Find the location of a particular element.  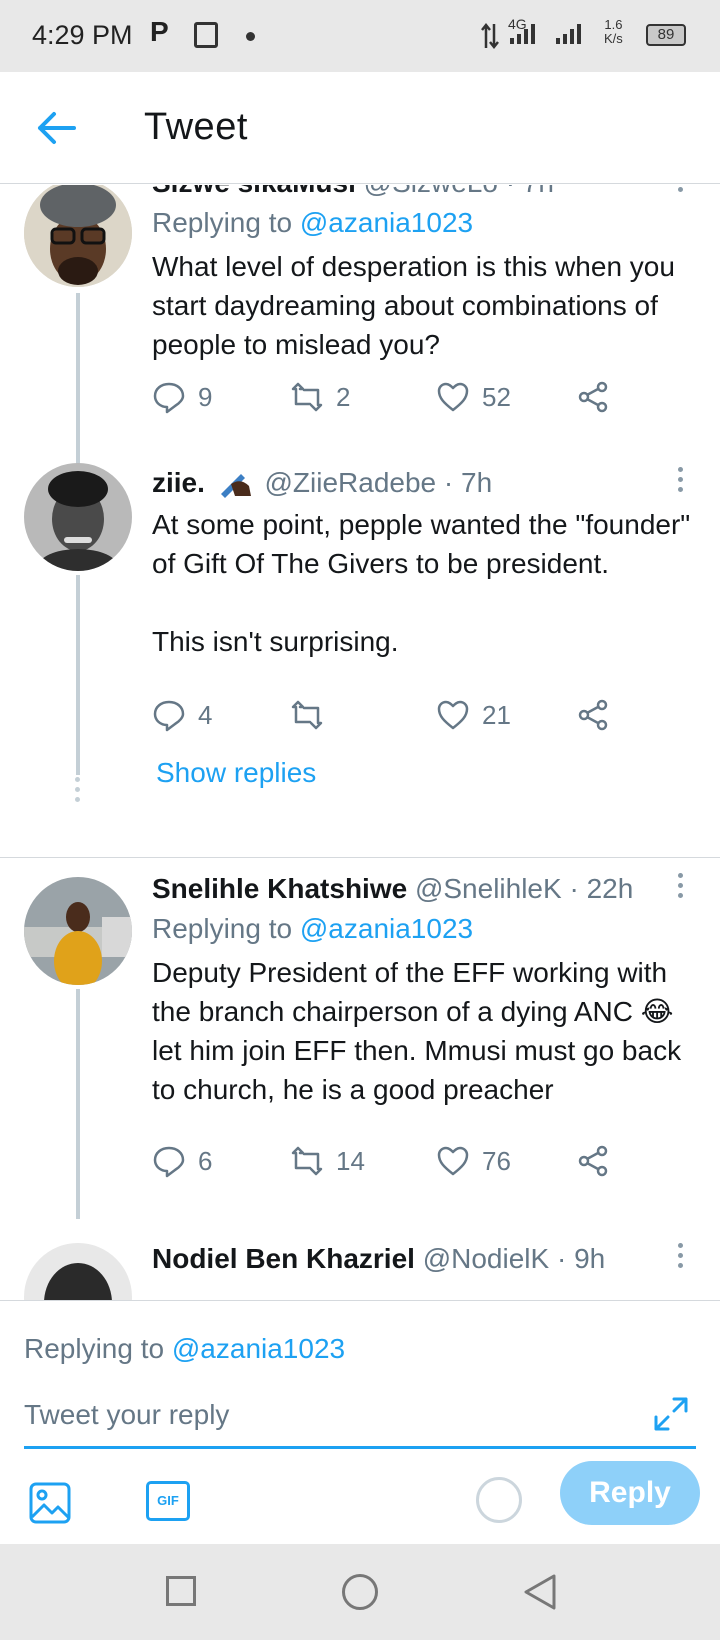

arrow-left-icon is located at coordinates (56, 128).